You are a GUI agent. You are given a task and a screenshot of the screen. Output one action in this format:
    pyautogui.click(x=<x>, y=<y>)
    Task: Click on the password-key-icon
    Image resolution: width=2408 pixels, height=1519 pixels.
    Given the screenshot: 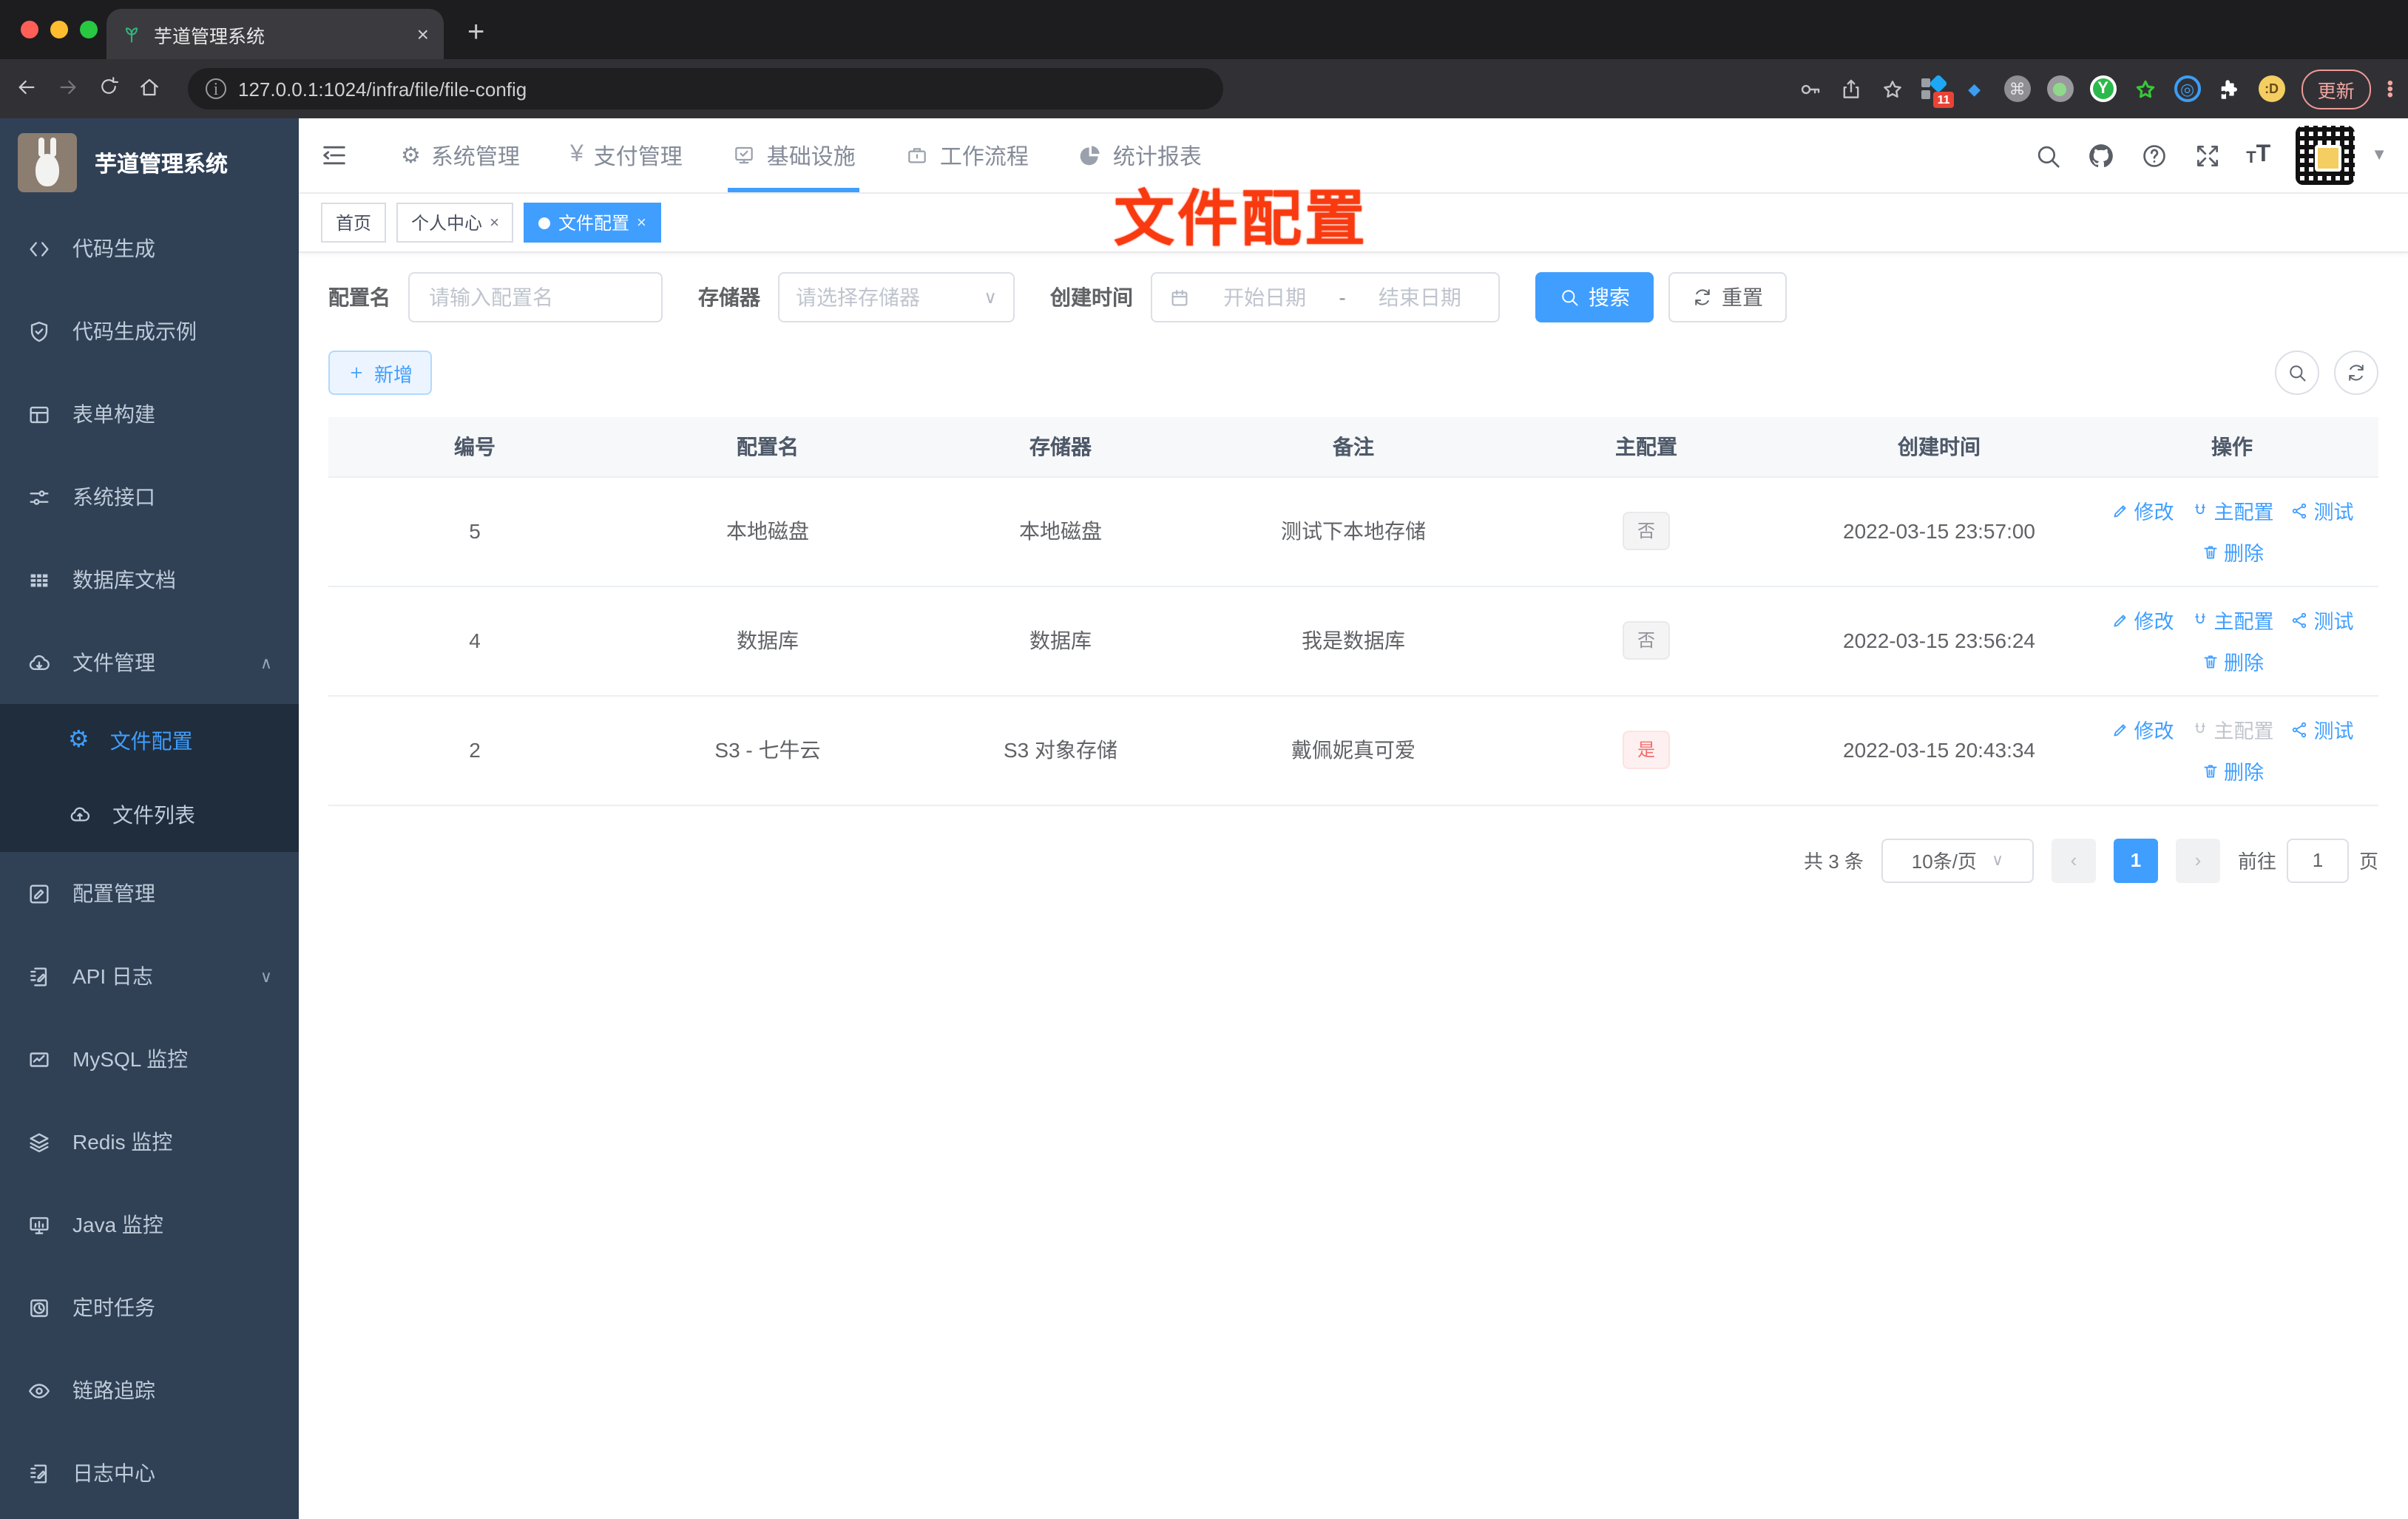 What is the action you would take?
    pyautogui.click(x=1809, y=88)
    